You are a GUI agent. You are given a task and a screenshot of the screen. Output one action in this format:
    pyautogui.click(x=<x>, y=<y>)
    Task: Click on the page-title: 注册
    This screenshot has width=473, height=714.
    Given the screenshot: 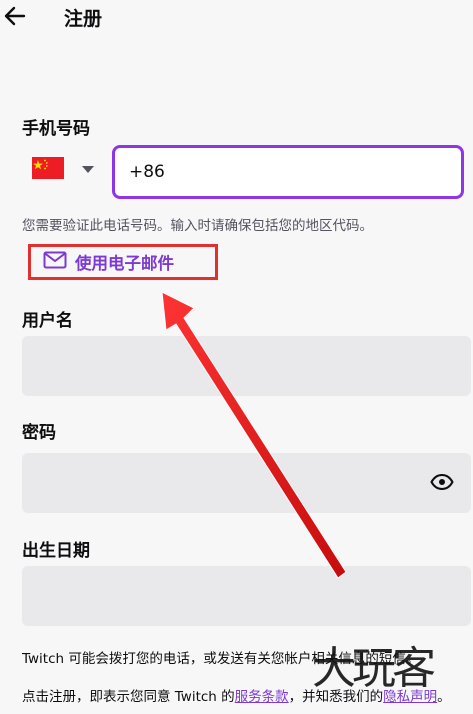 What is the action you would take?
    pyautogui.click(x=83, y=19)
    